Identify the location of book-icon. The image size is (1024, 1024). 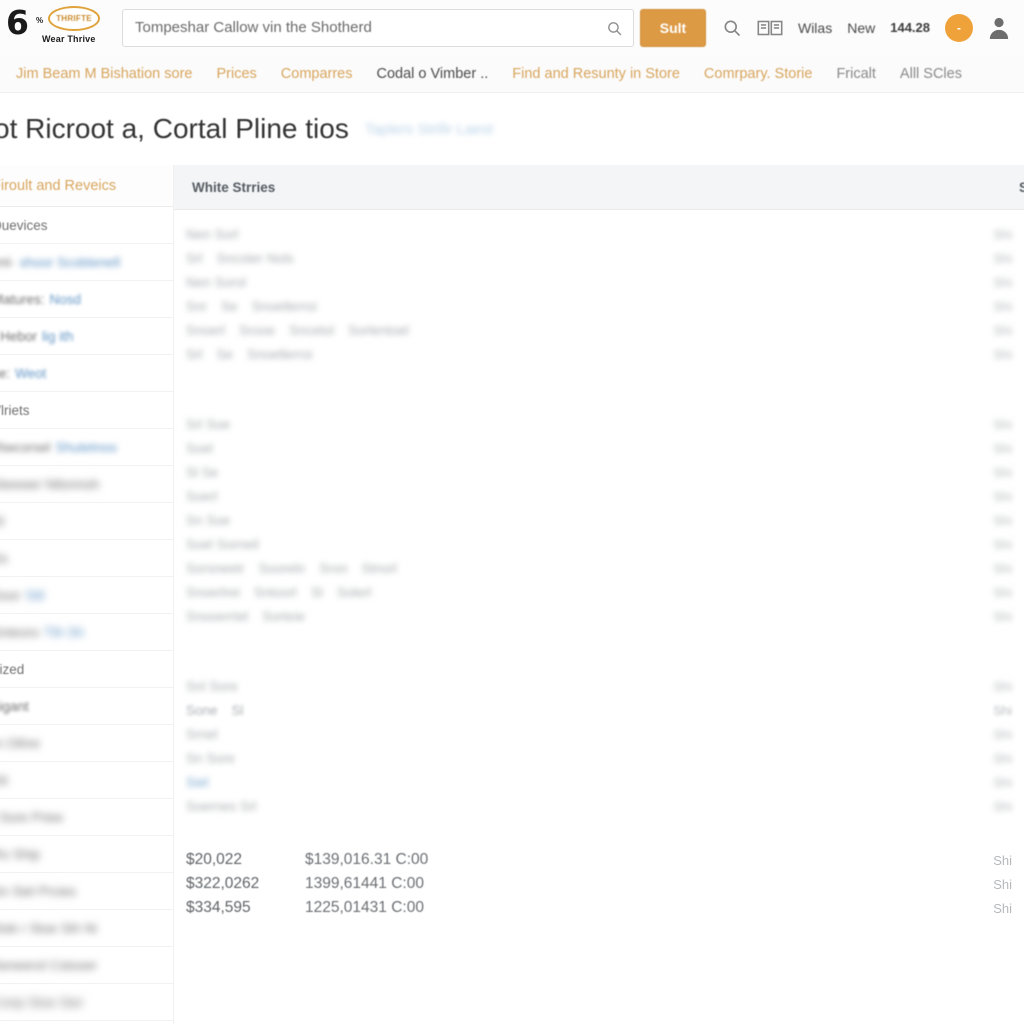
(770, 28).